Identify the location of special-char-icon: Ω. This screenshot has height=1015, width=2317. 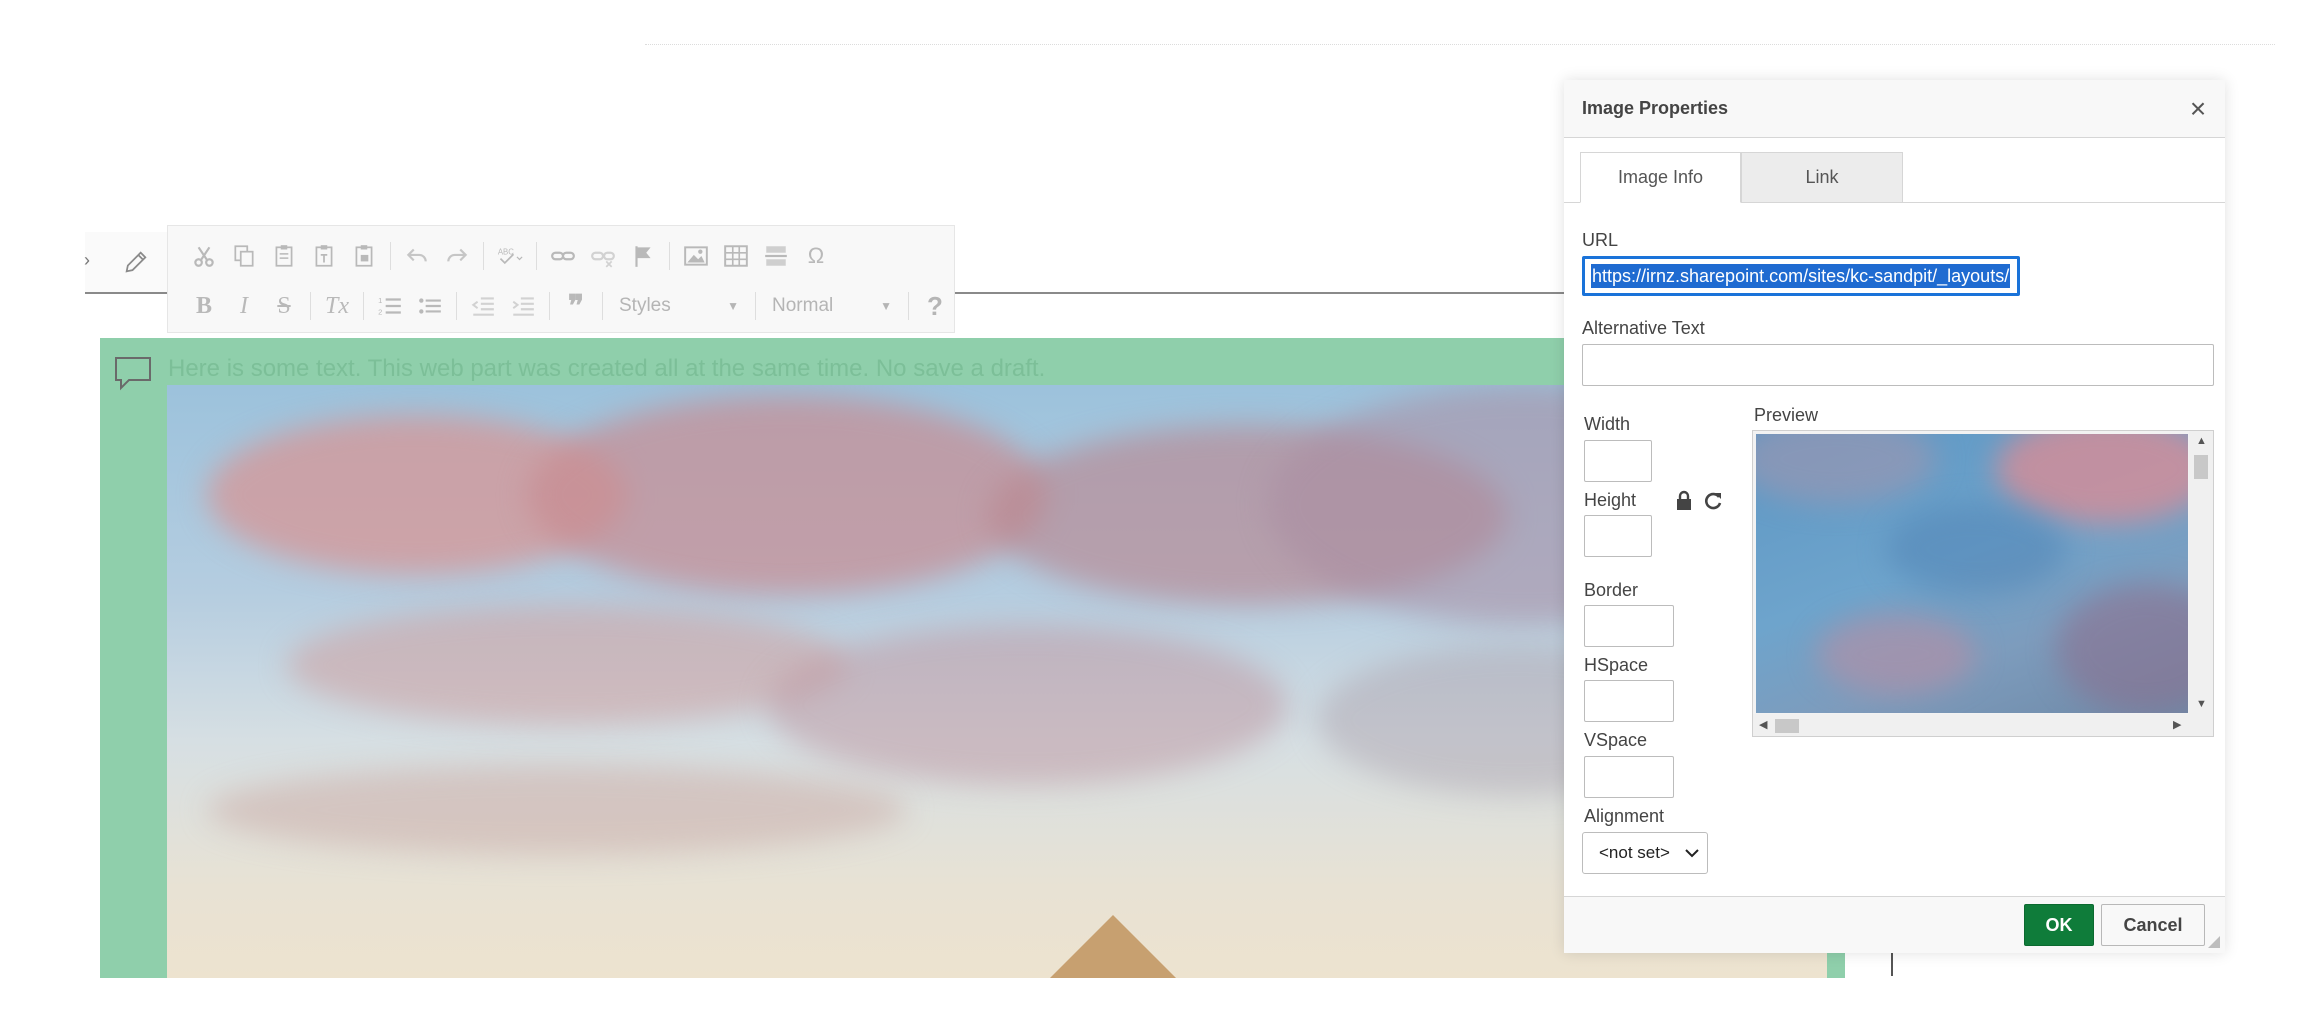
(816, 256).